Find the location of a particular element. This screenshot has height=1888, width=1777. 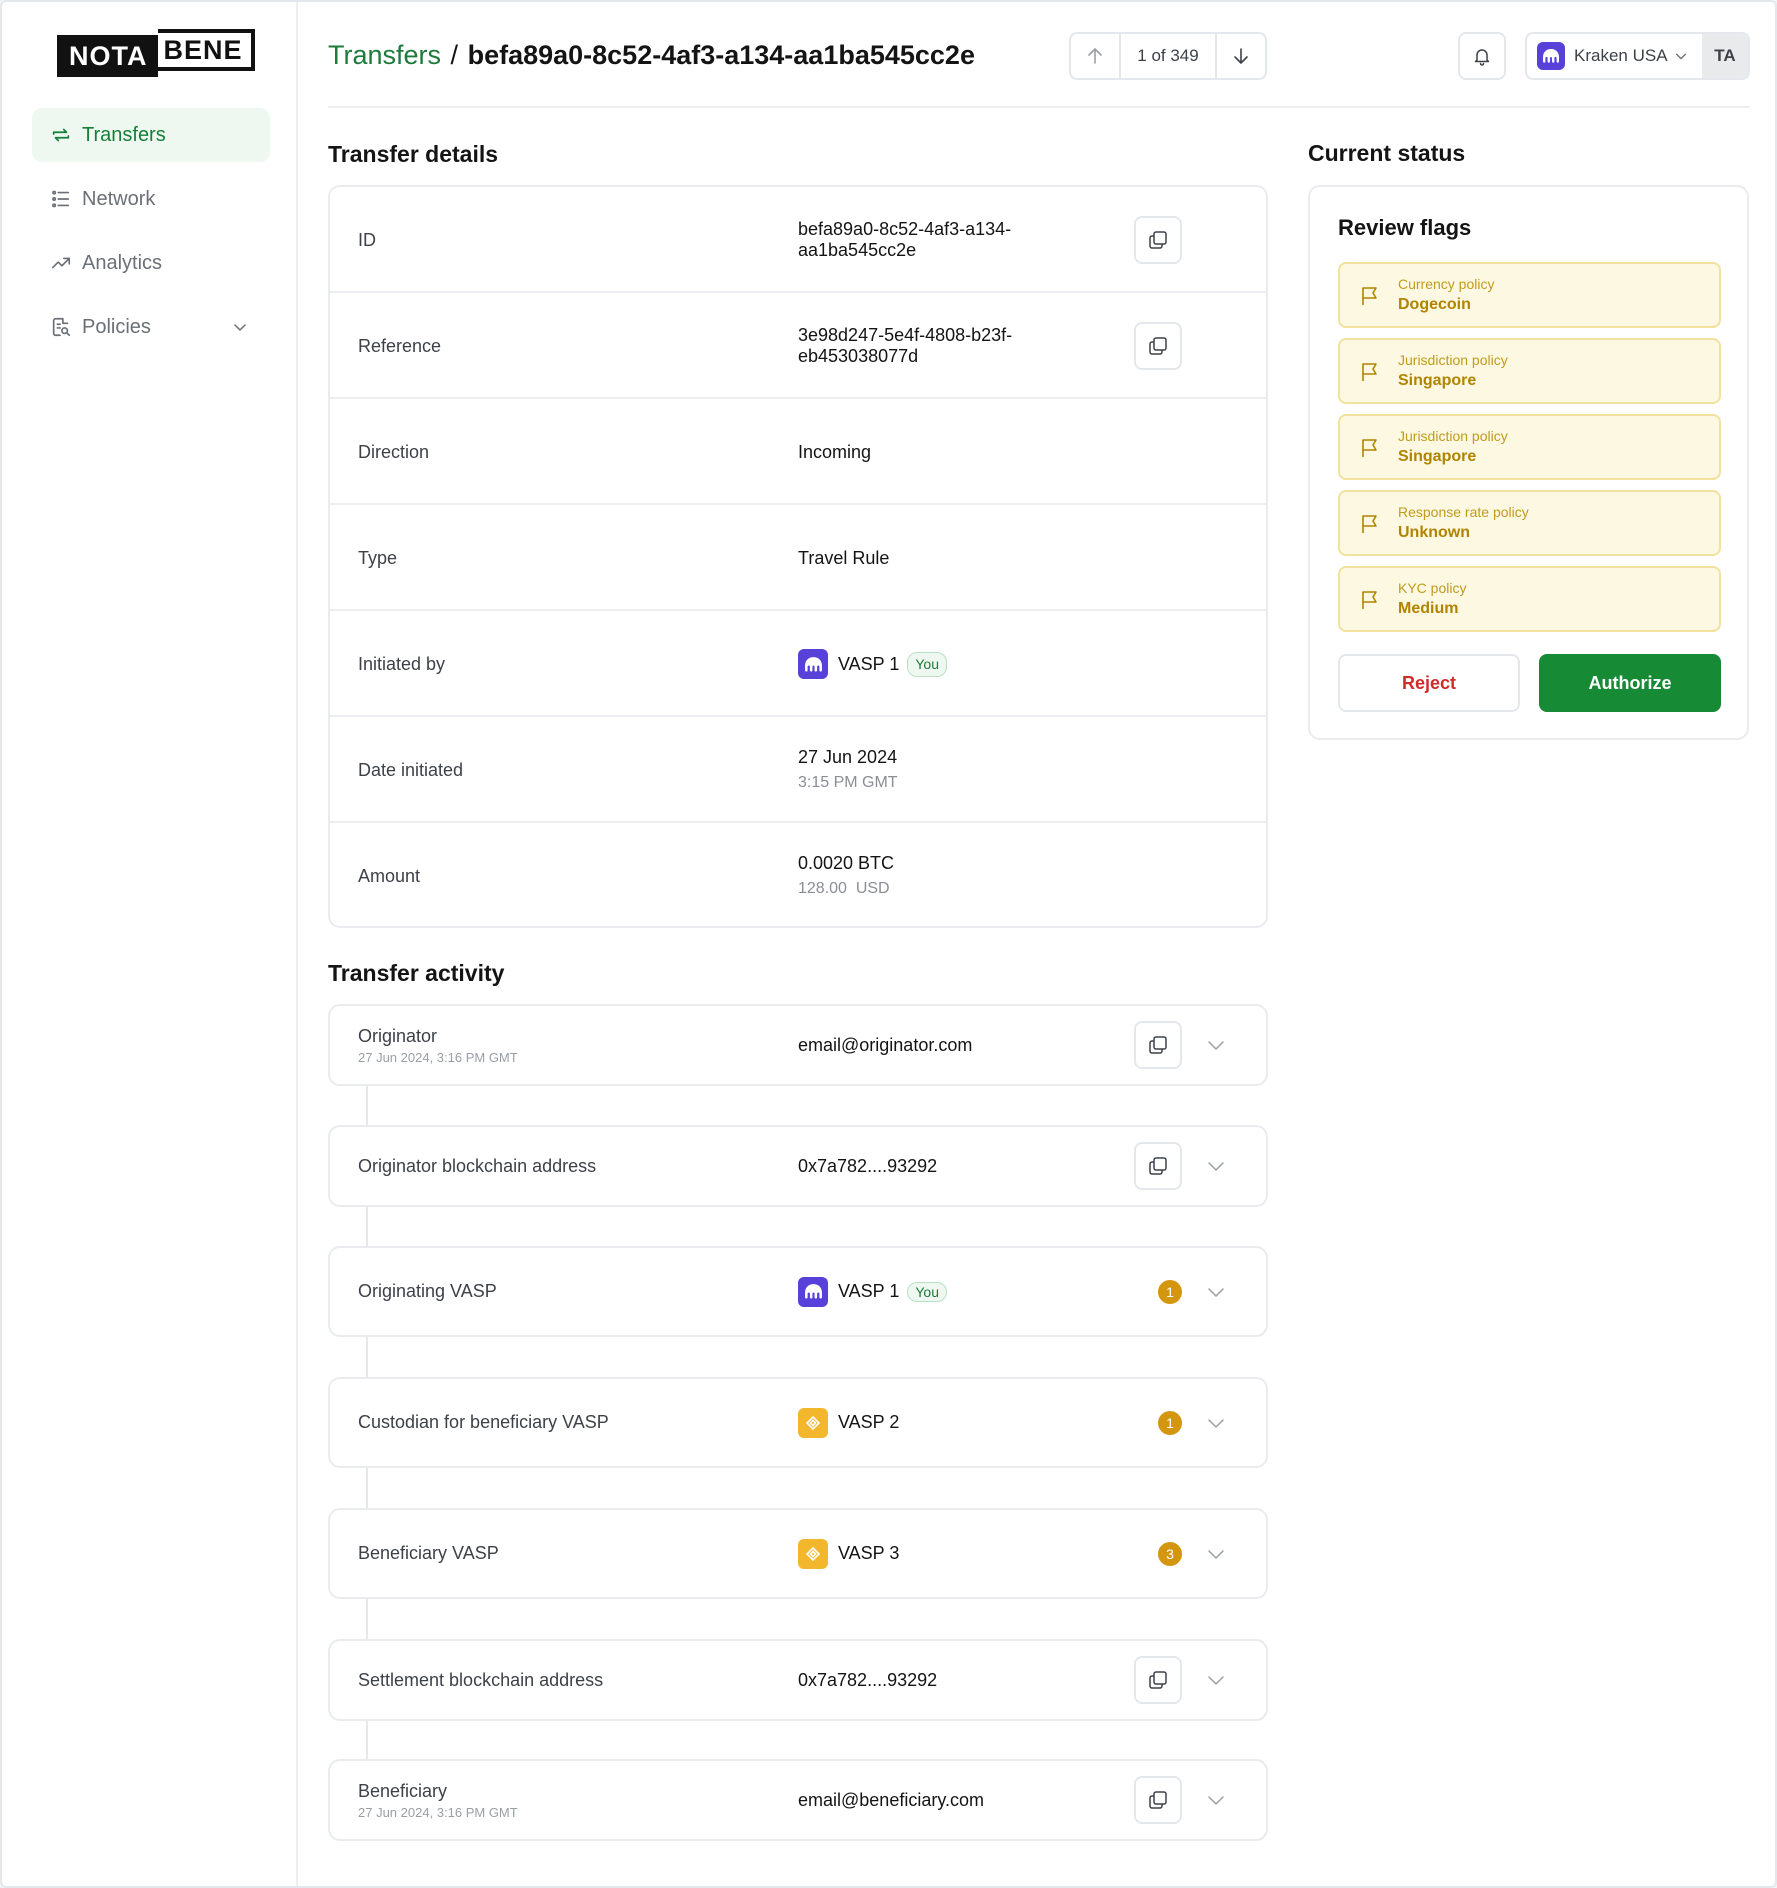

amount-crypto: 0.0020 BTC is located at coordinates (846, 863).